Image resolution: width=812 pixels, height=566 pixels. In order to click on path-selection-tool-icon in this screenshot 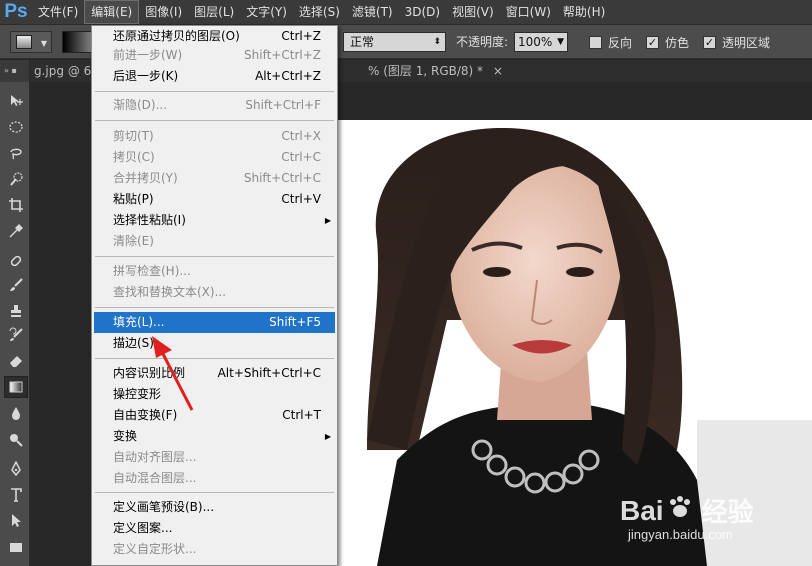, I will do `click(16, 521)`.